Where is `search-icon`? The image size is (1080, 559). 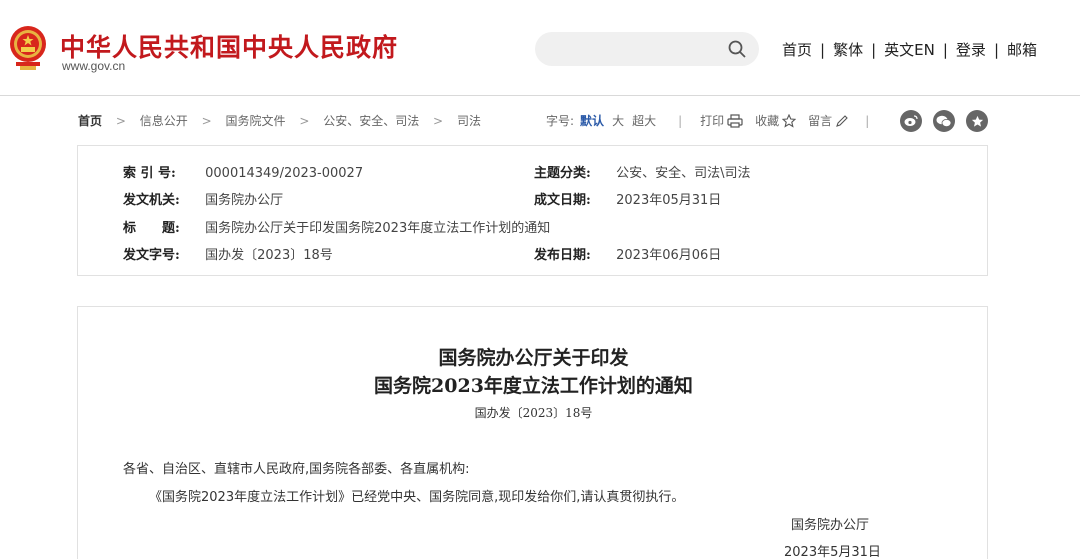 search-icon is located at coordinates (737, 49).